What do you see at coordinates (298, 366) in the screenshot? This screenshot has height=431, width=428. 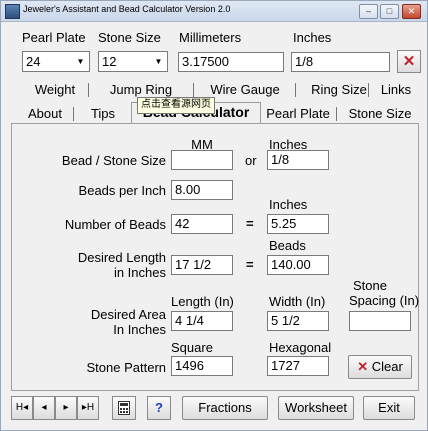 I see `hexagonal-field: 1727` at bounding box center [298, 366].